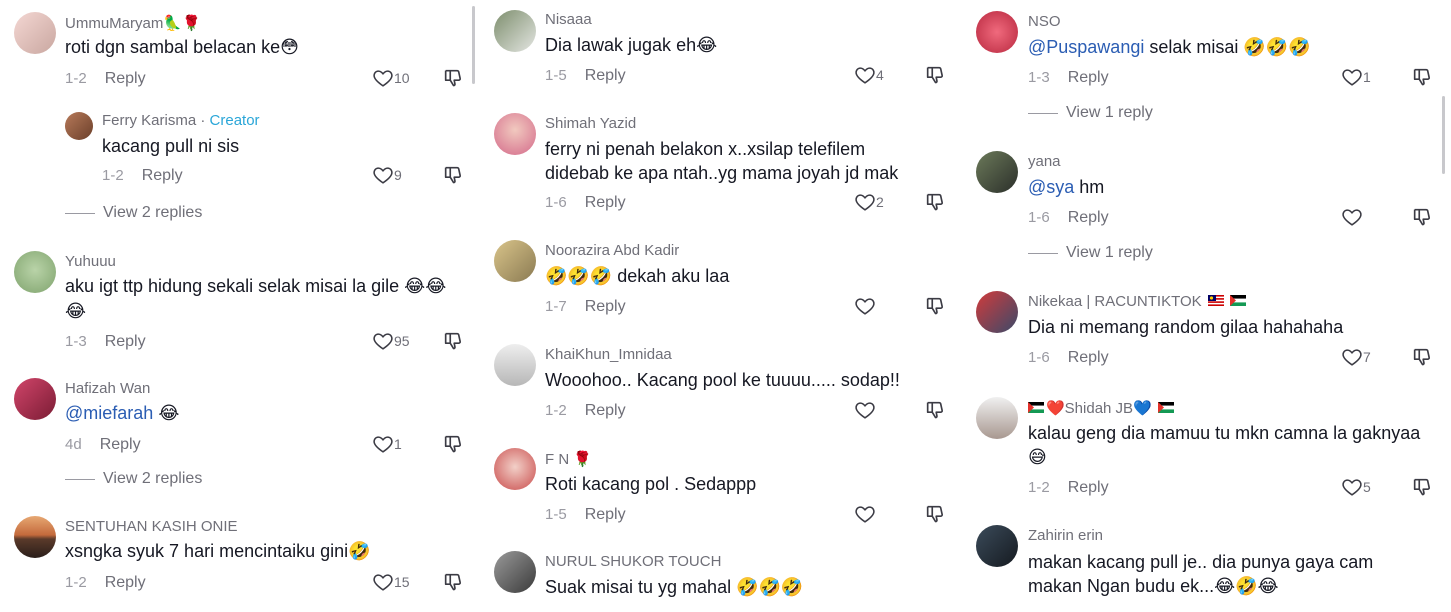 This screenshot has width=1451, height=612. What do you see at coordinates (151, 526) in the screenshot?
I see `comment-username: SENTUHAN KASIH ONIE` at bounding box center [151, 526].